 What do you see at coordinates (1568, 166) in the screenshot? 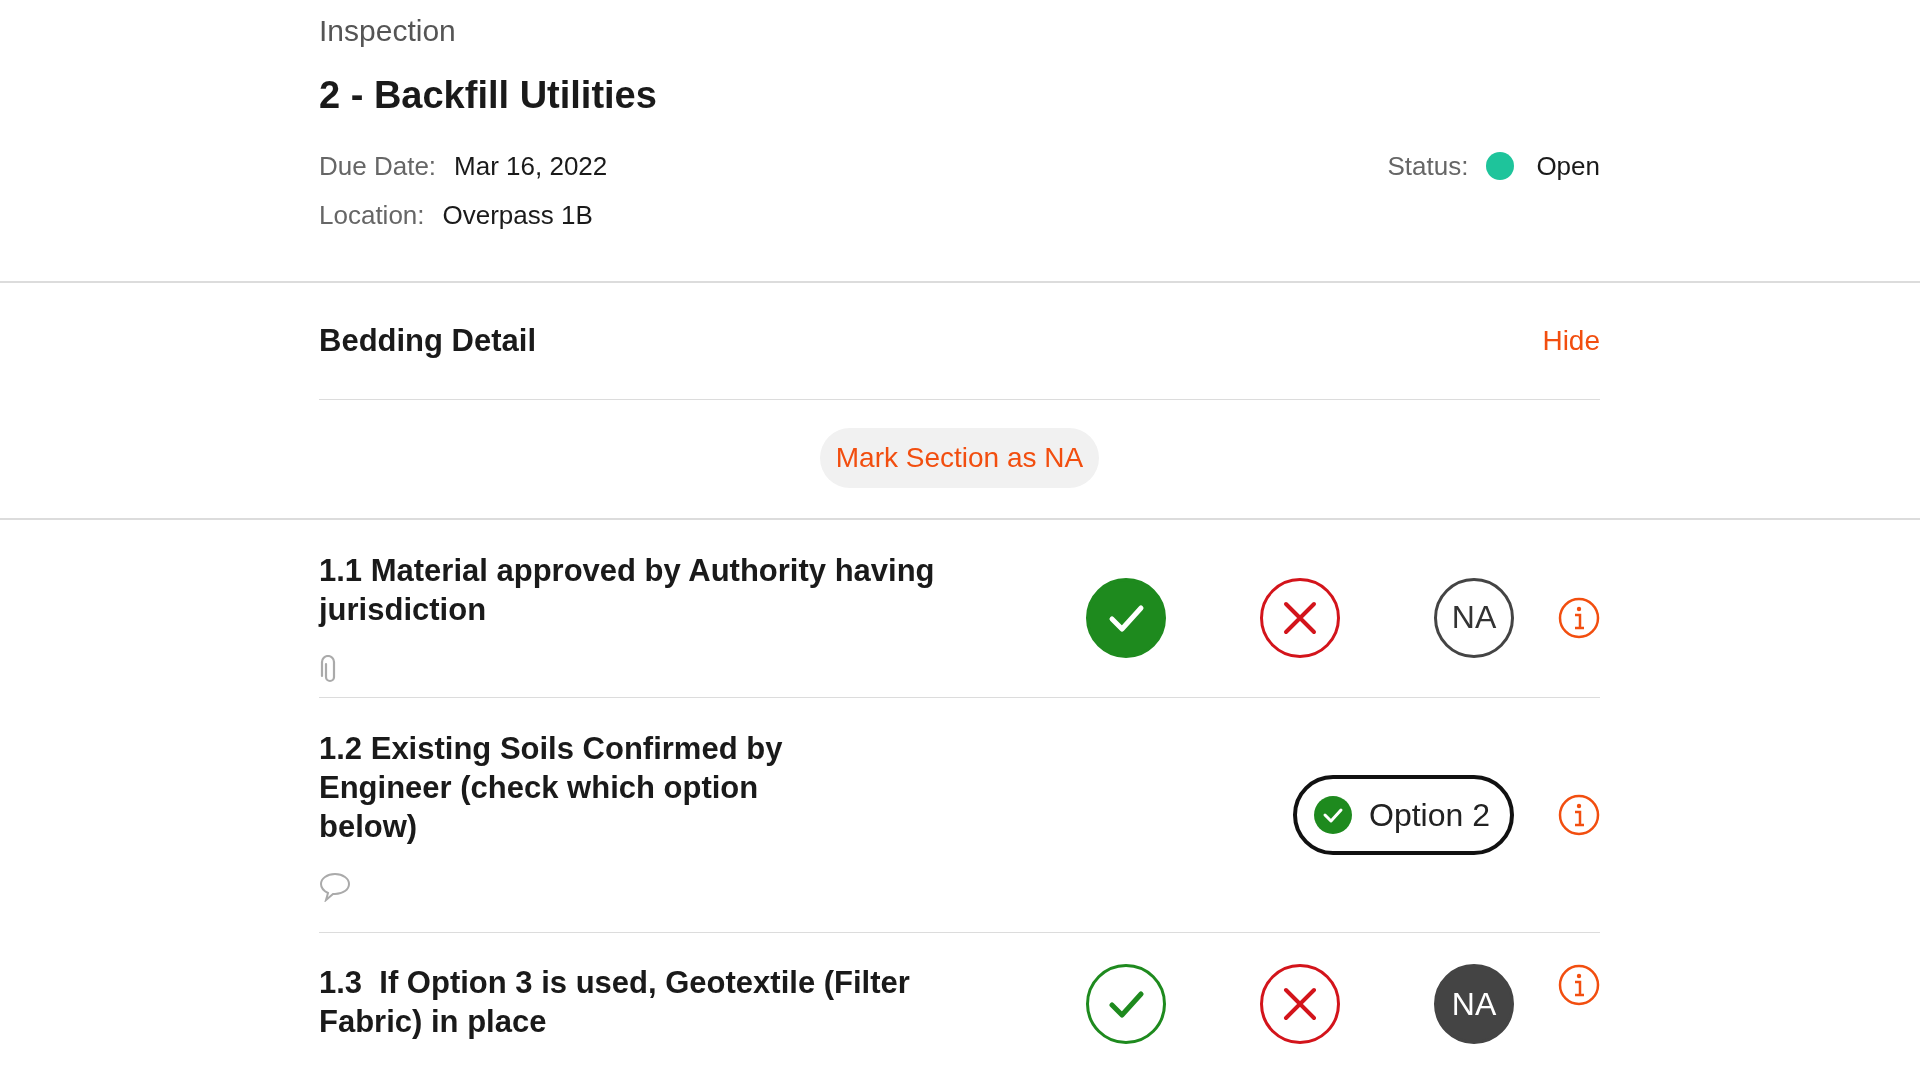
I see `status-value: Open` at bounding box center [1568, 166].